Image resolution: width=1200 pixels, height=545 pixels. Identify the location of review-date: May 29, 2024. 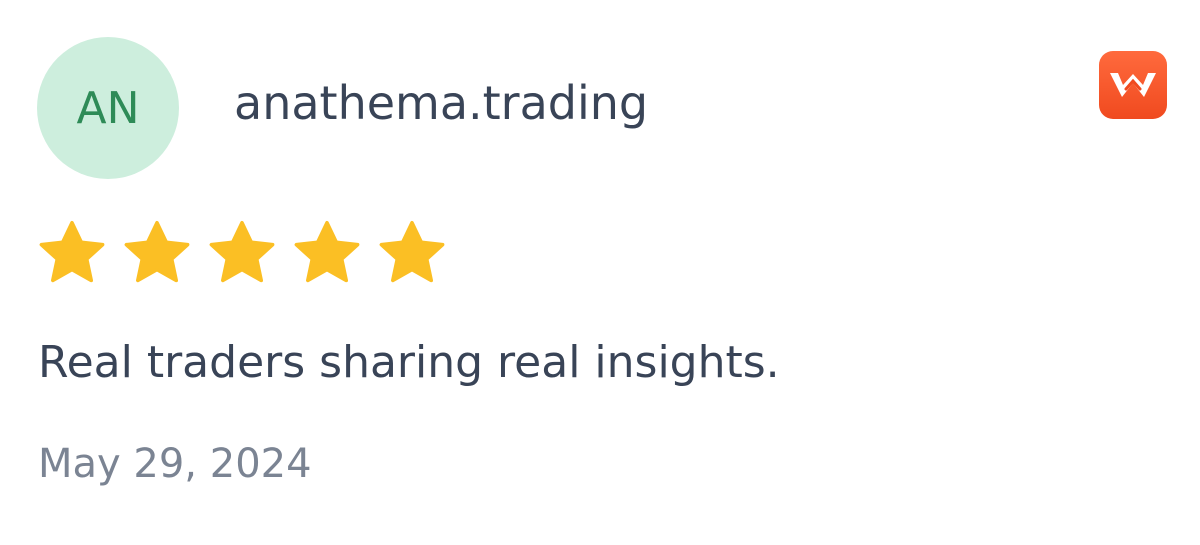
(175, 464).